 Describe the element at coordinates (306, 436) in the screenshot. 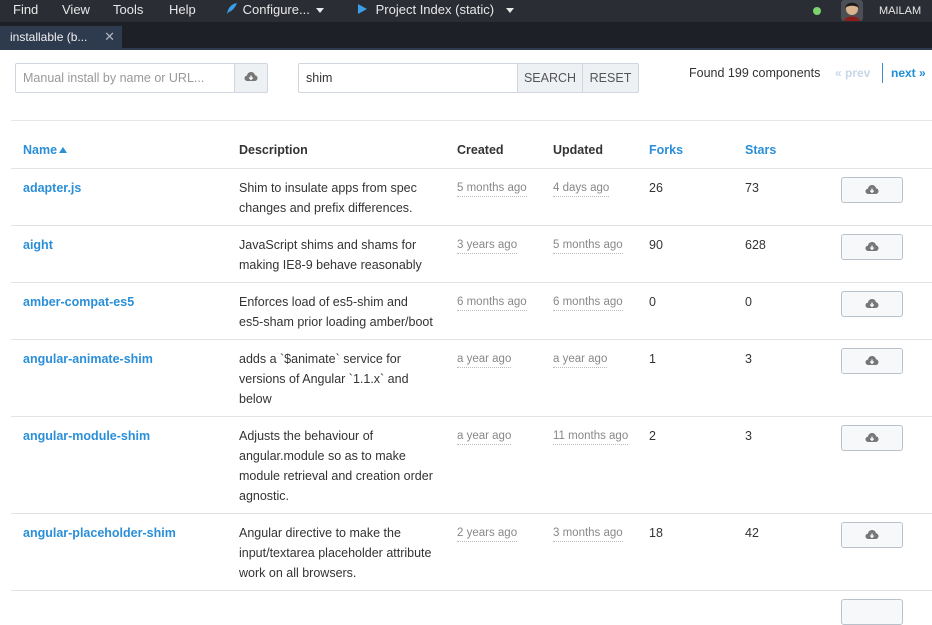

I see `description-line: Adjusts the behaviour of` at that location.